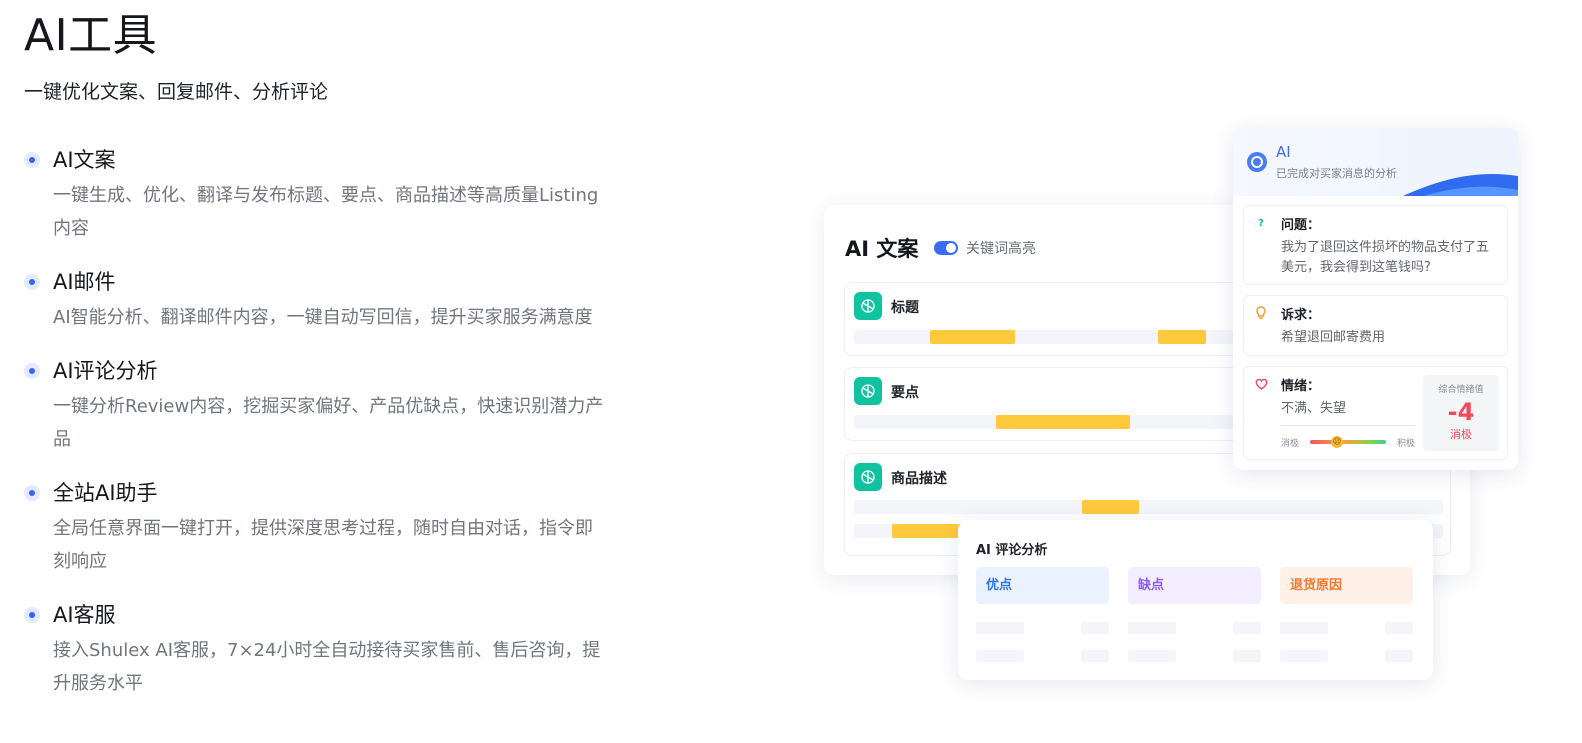 This screenshot has height=743, width=1582. What do you see at coordinates (84, 160) in the screenshot?
I see `feature-title: AI文案` at bounding box center [84, 160].